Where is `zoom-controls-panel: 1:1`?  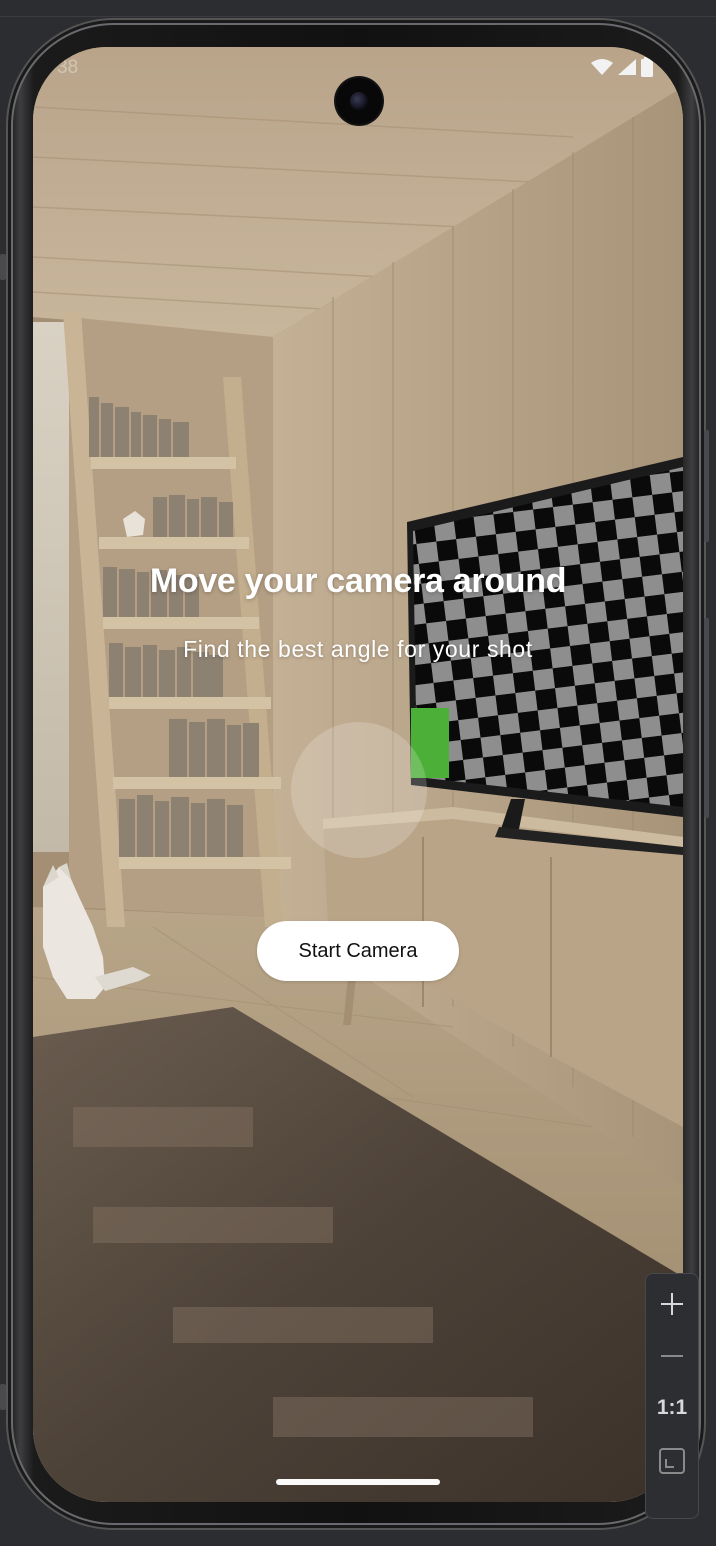 zoom-controls-panel: 1:1 is located at coordinates (672, 1396).